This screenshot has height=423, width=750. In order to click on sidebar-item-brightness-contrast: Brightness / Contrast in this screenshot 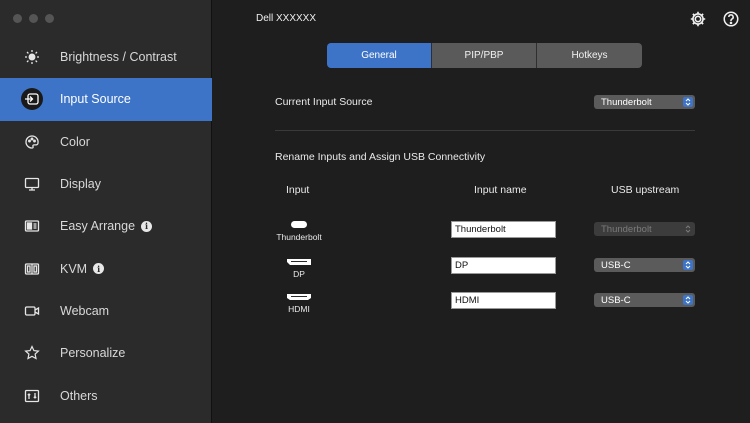, I will do `click(106, 57)`.